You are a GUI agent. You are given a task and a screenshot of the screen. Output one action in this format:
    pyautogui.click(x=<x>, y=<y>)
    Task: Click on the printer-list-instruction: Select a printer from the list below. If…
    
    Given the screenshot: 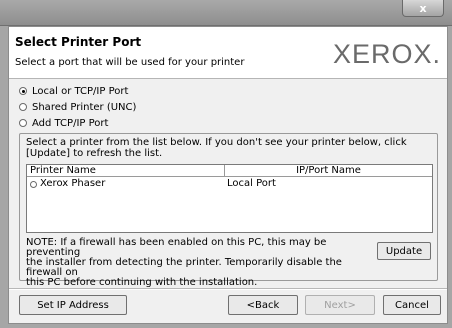 What is the action you would take?
    pyautogui.click(x=228, y=148)
    